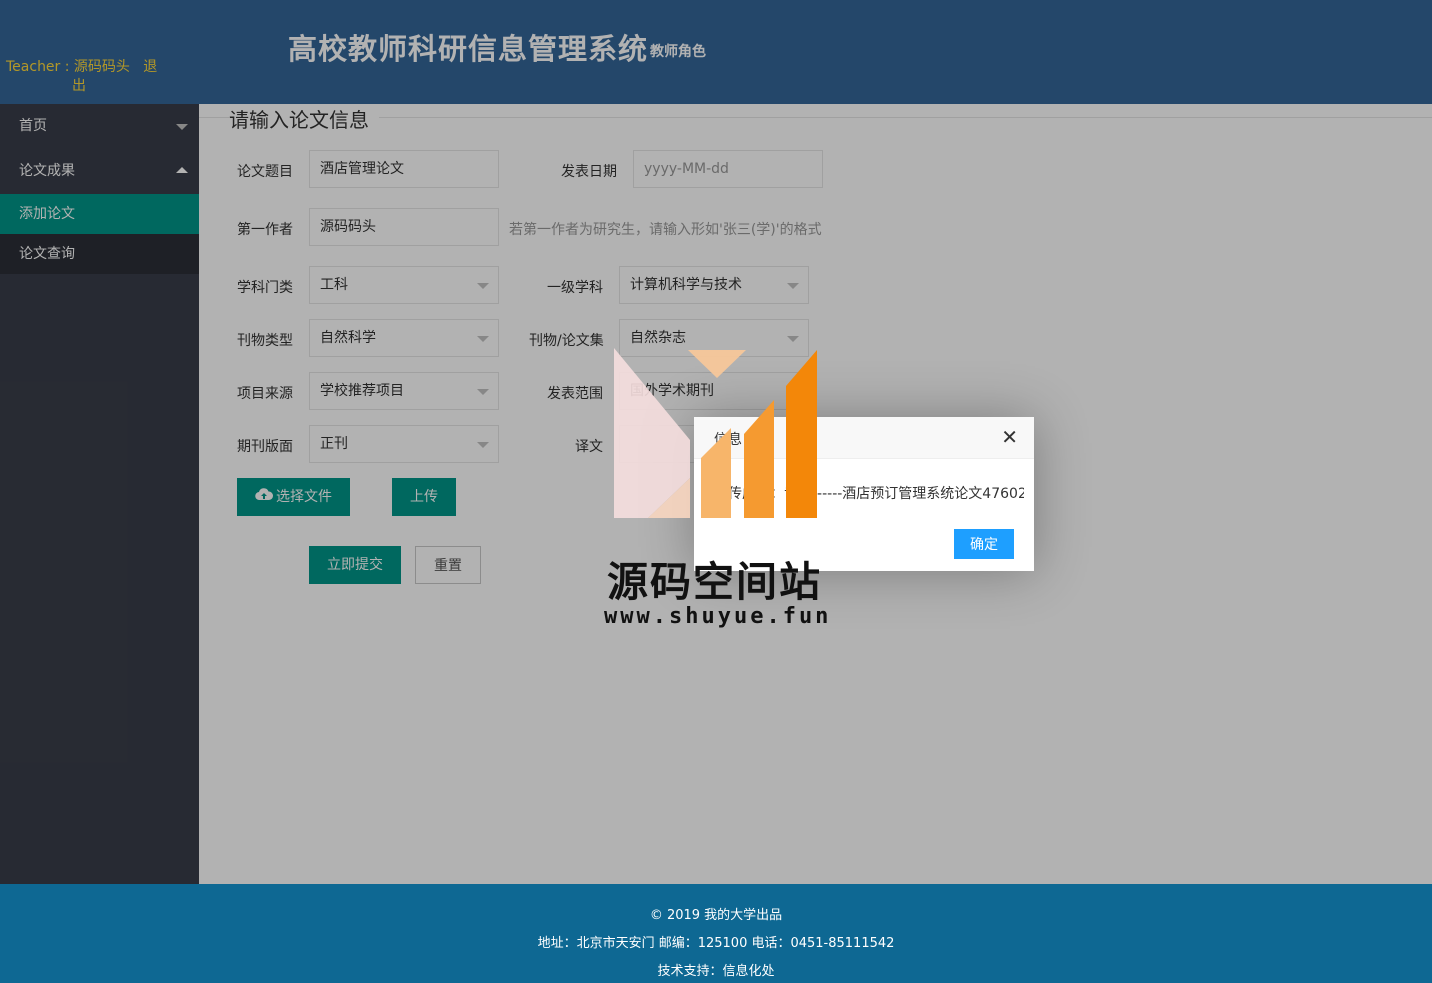 The image size is (1432, 983). I want to click on close-icon: ✕, so click(1009, 437).